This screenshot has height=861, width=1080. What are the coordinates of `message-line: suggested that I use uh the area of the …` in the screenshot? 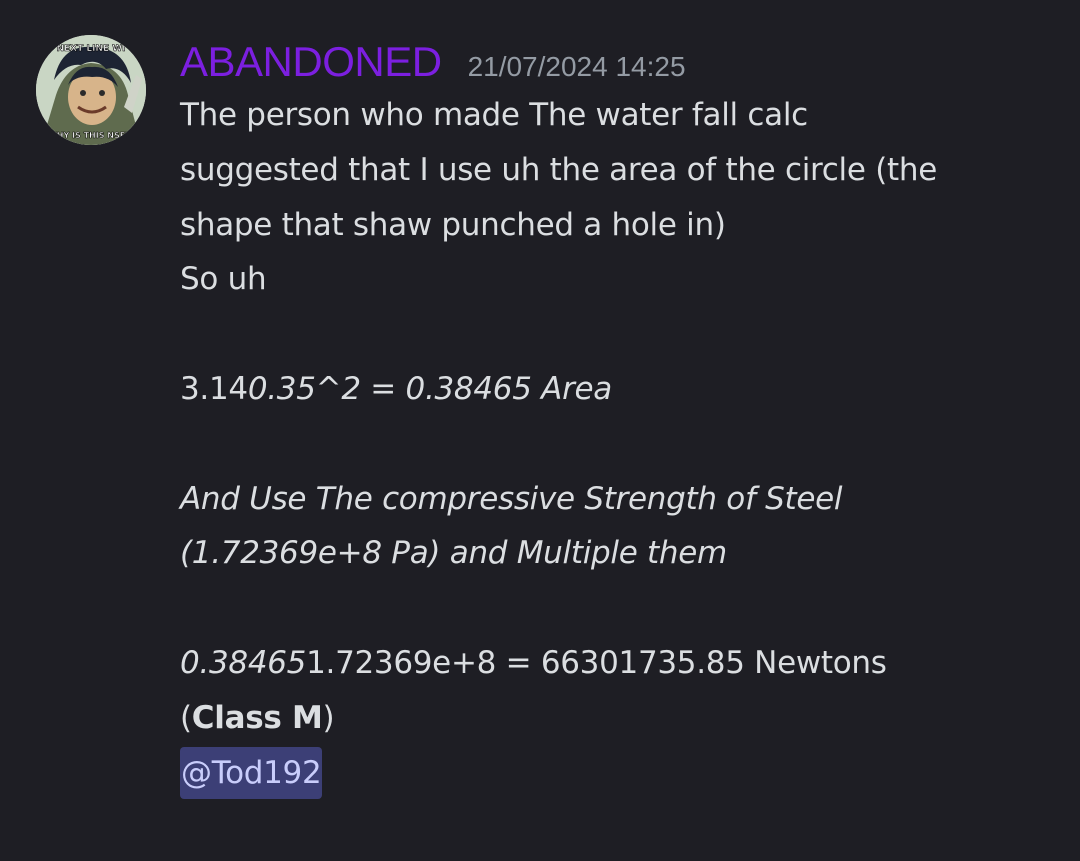 It's located at (558, 169).